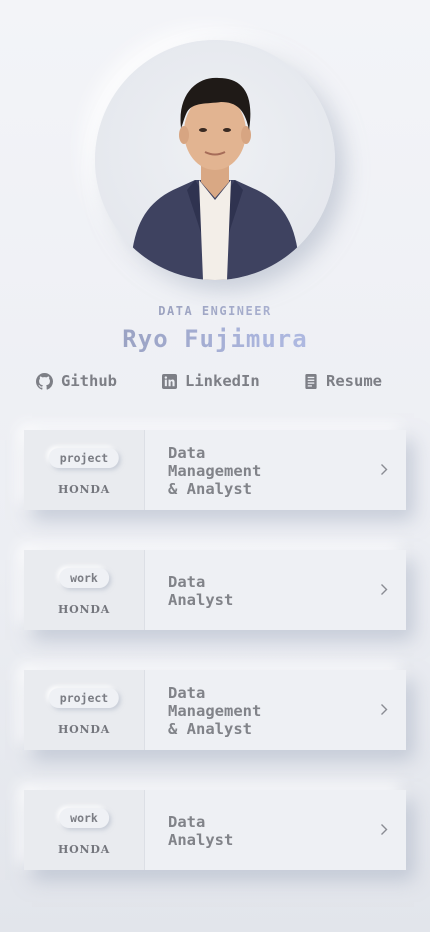 The image size is (430, 932). I want to click on profile-avatar, so click(215, 160).